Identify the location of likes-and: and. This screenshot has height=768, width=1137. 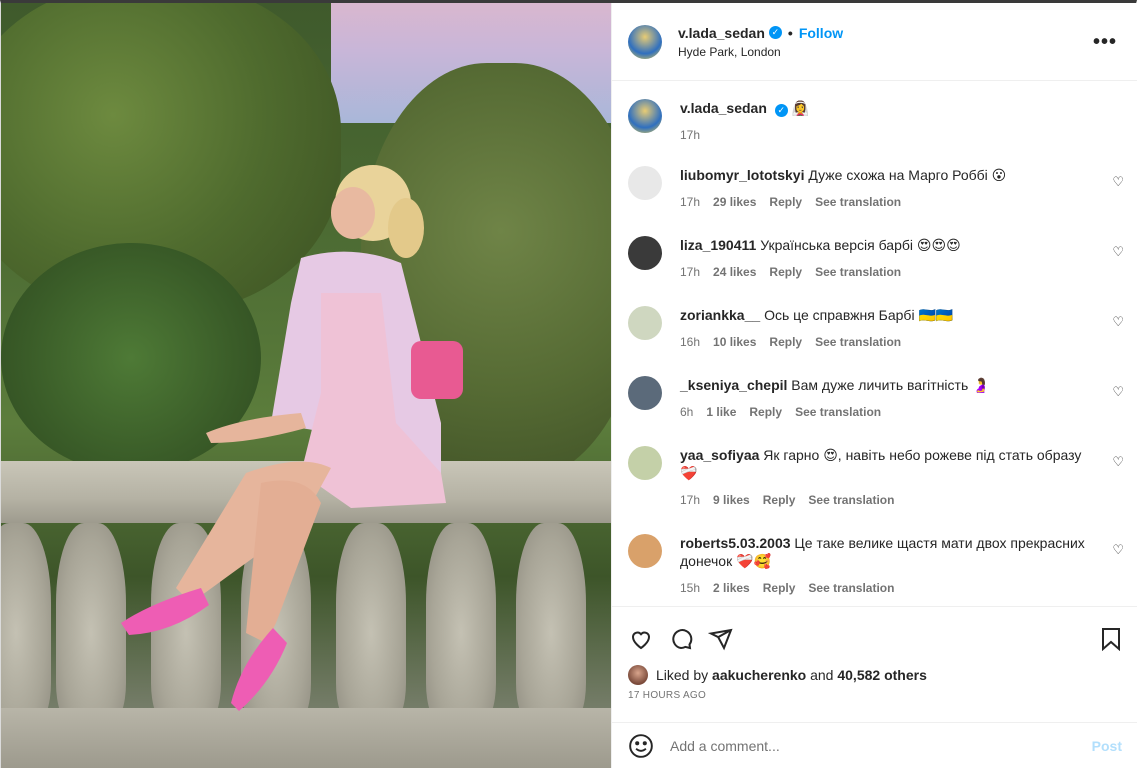
(822, 675).